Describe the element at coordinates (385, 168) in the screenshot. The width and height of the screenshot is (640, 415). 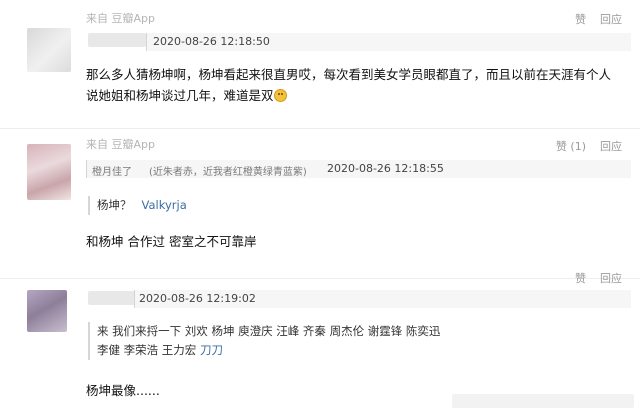
I see `comment-timestamp: 2020-08-26 12:18:55` at that location.